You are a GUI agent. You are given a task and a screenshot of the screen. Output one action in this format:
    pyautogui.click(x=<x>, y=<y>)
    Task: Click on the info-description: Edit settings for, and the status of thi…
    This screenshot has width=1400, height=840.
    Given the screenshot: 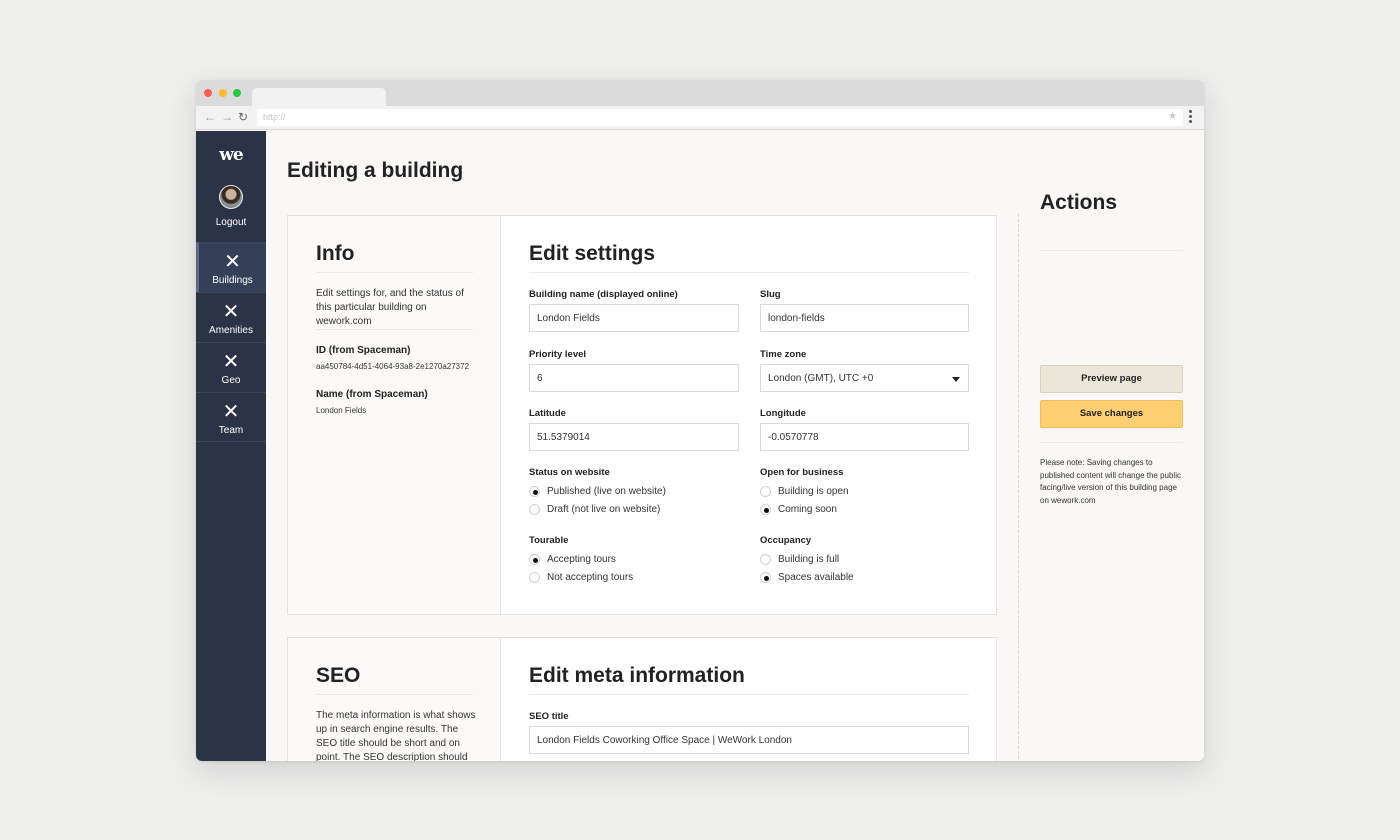 What is the action you would take?
    pyautogui.click(x=390, y=307)
    